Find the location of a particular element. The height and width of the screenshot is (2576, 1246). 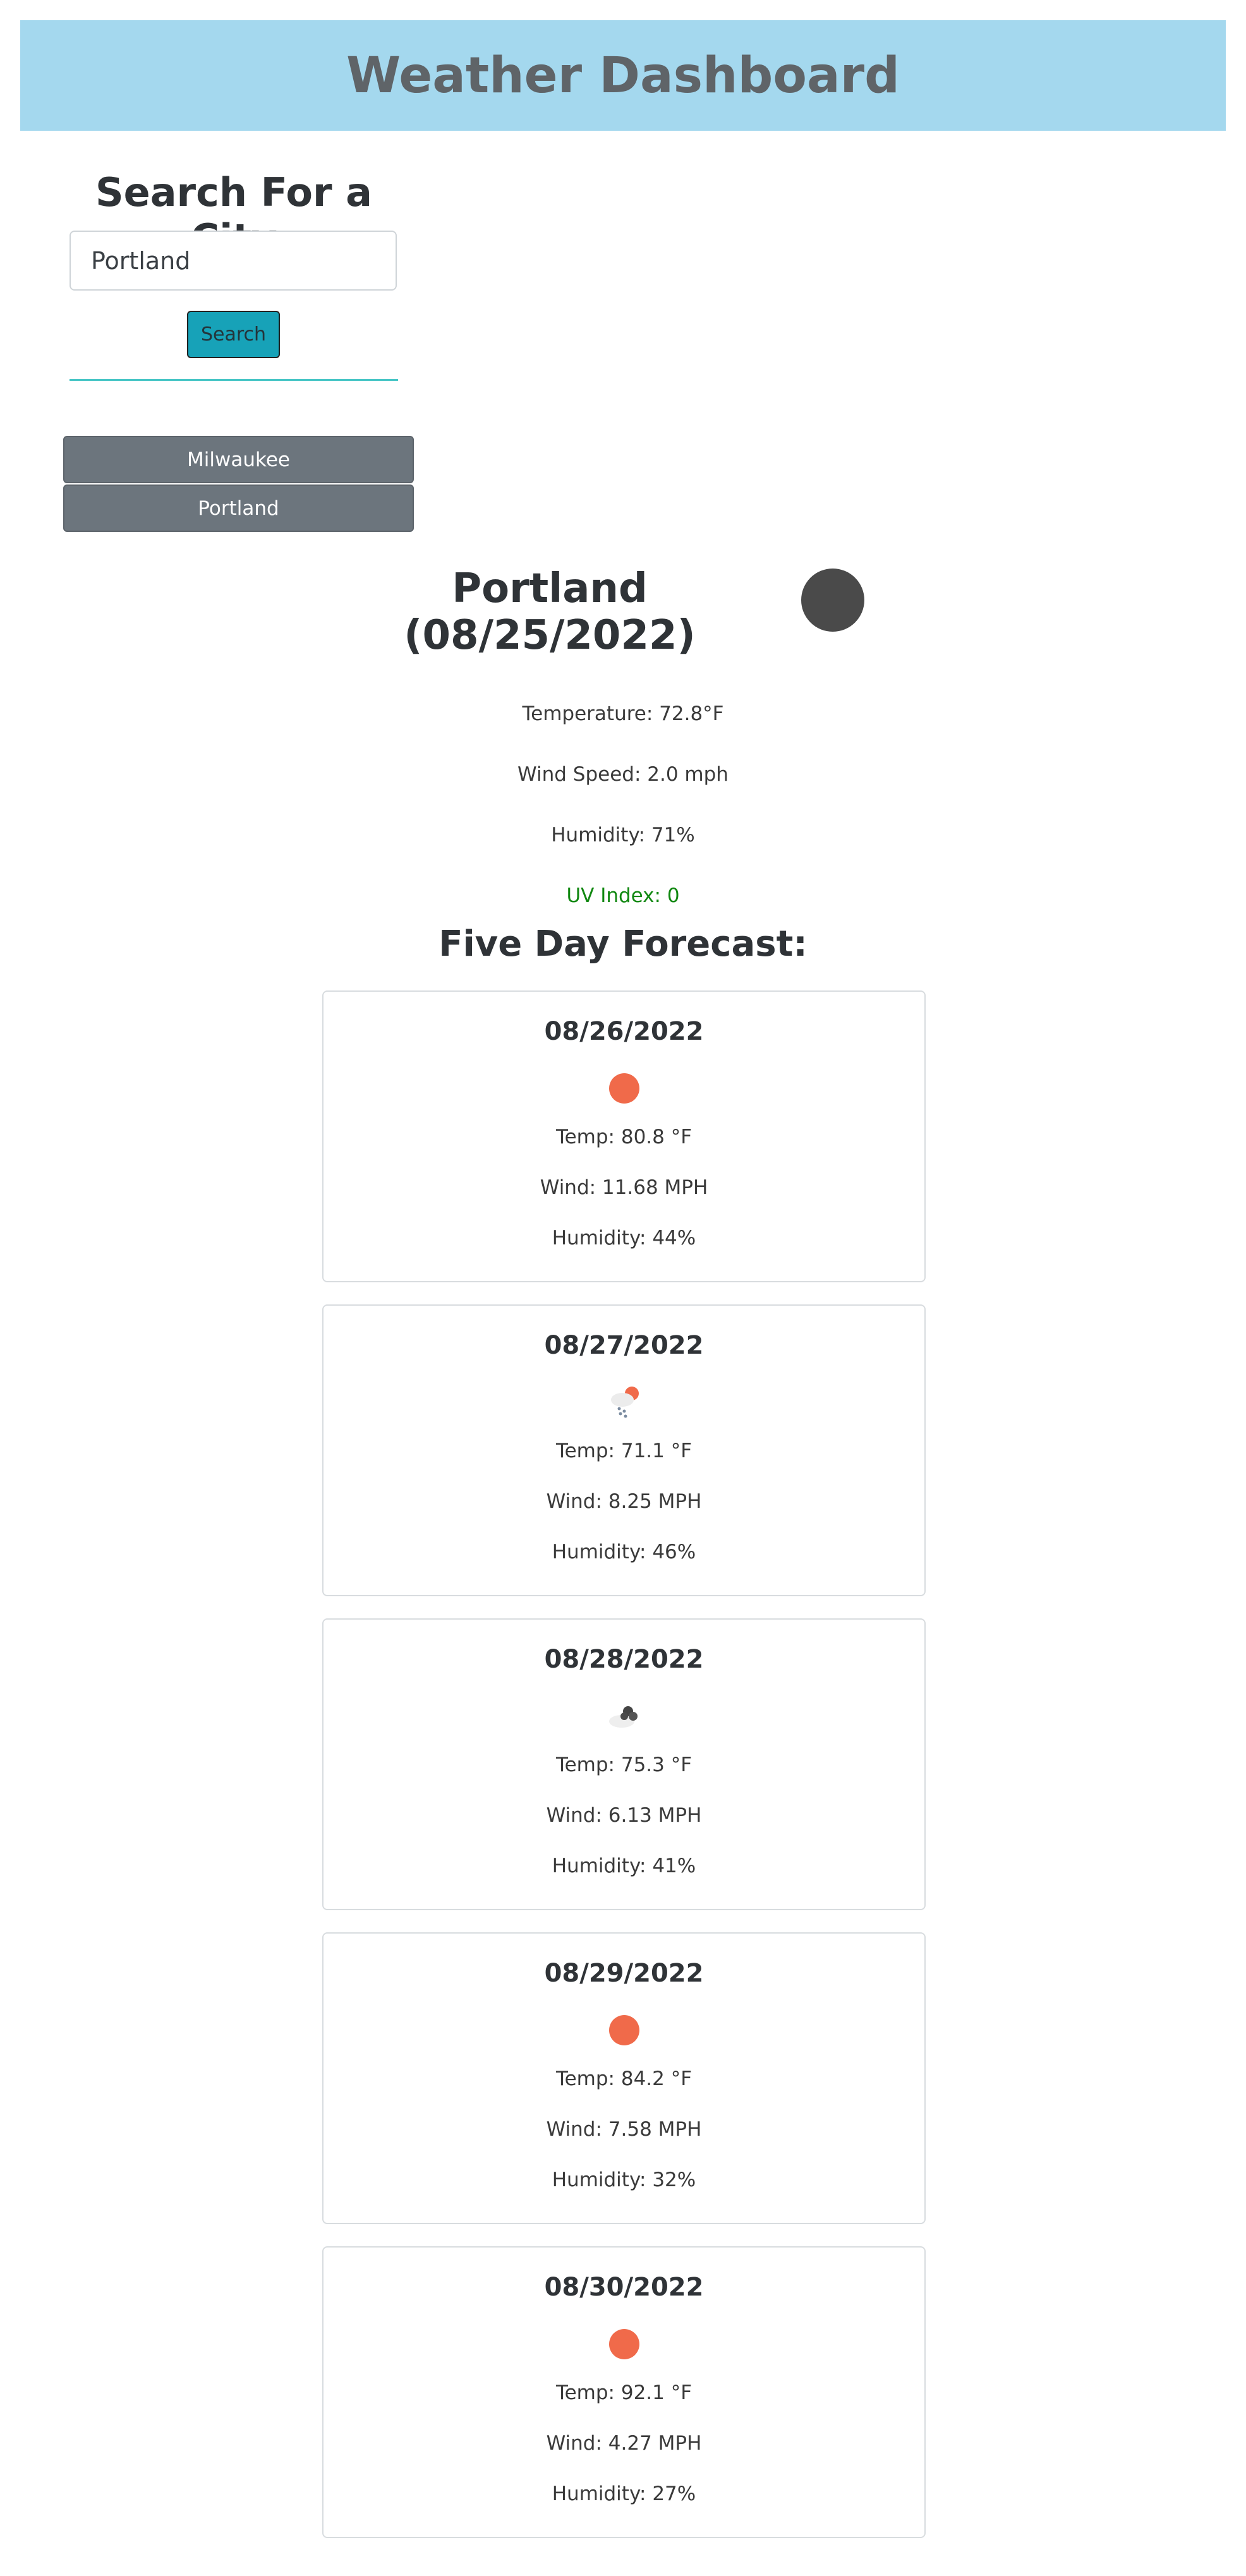

forecast-heading: Five Day Forecast: is located at coordinates (623, 945).